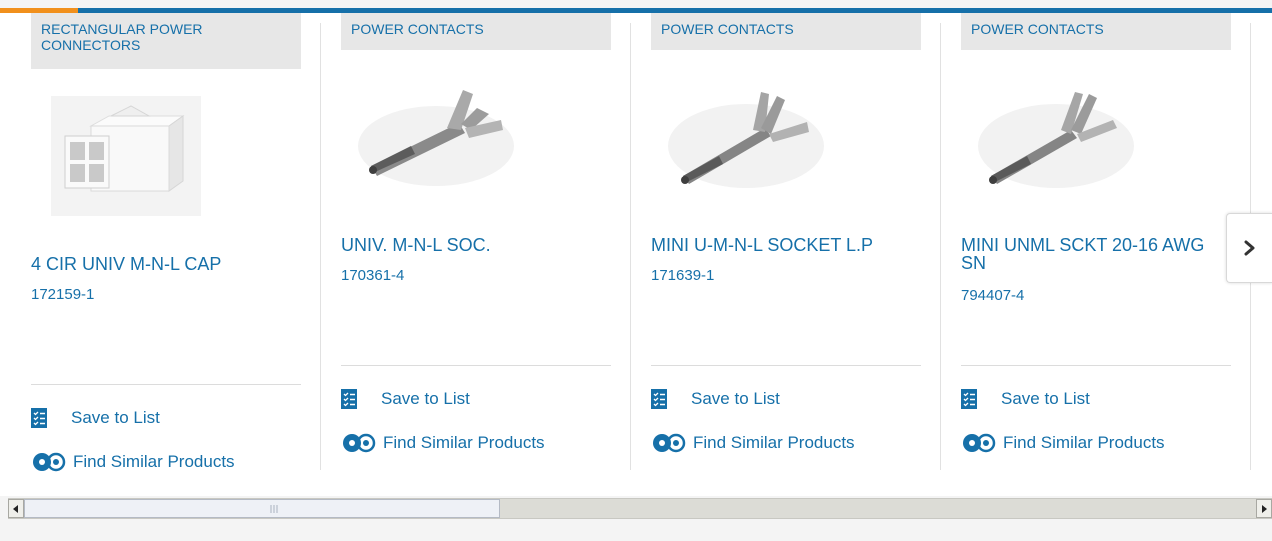  I want to click on scroll-left-button, so click(16, 508).